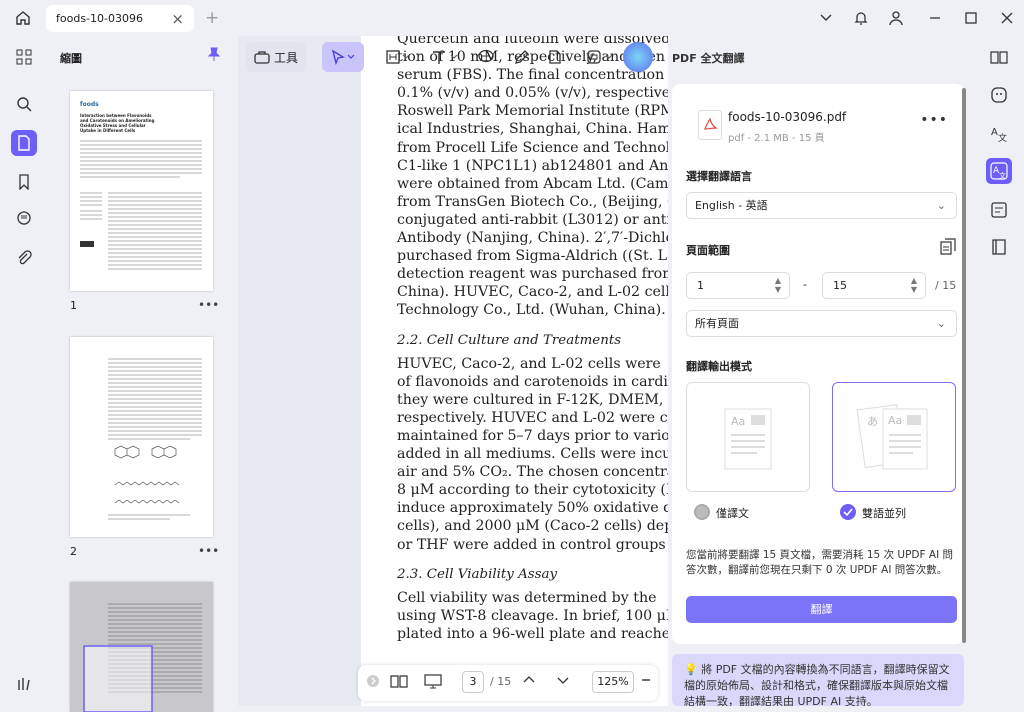  What do you see at coordinates (738, 285) in the screenshot?
I see `range-from-input: 1 ▲ ▼` at bounding box center [738, 285].